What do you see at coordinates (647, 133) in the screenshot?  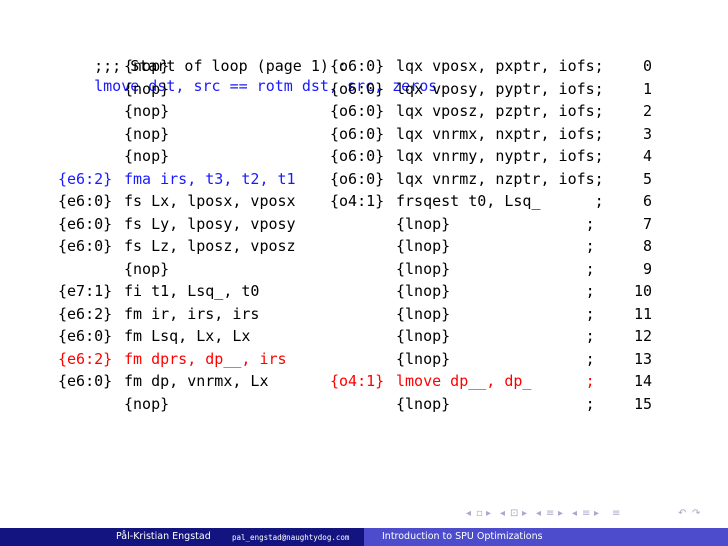 I see `odd-pipe-cycle-number: 3` at bounding box center [647, 133].